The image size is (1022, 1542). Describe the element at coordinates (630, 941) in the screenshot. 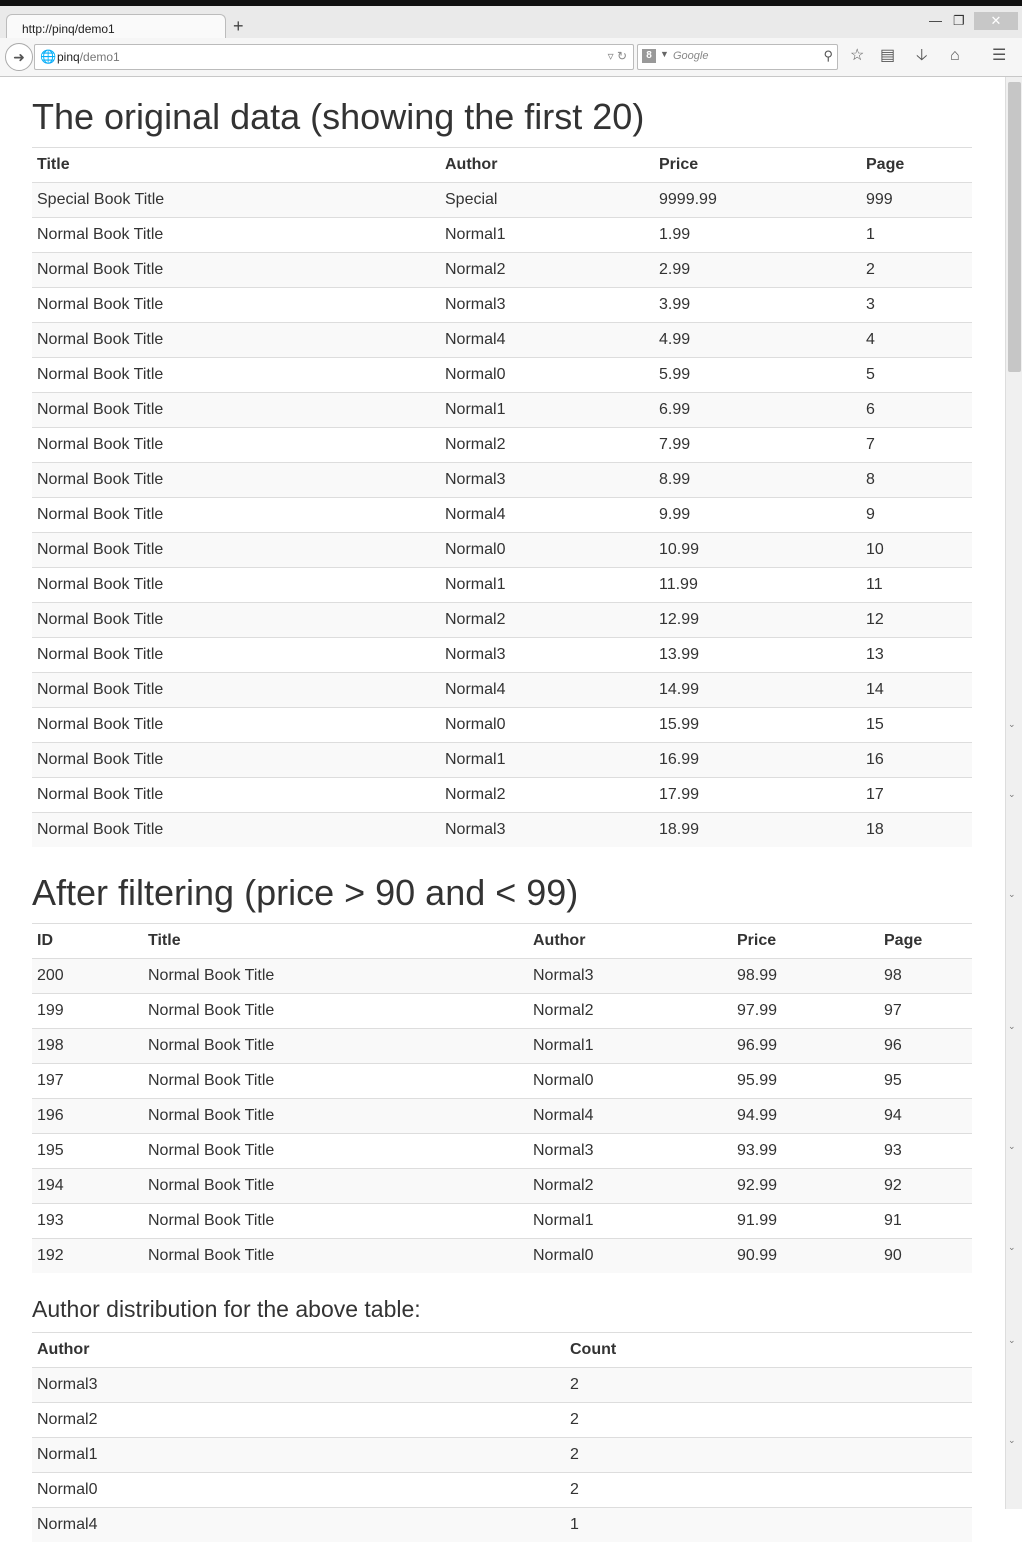

I see `column-header: Author` at that location.